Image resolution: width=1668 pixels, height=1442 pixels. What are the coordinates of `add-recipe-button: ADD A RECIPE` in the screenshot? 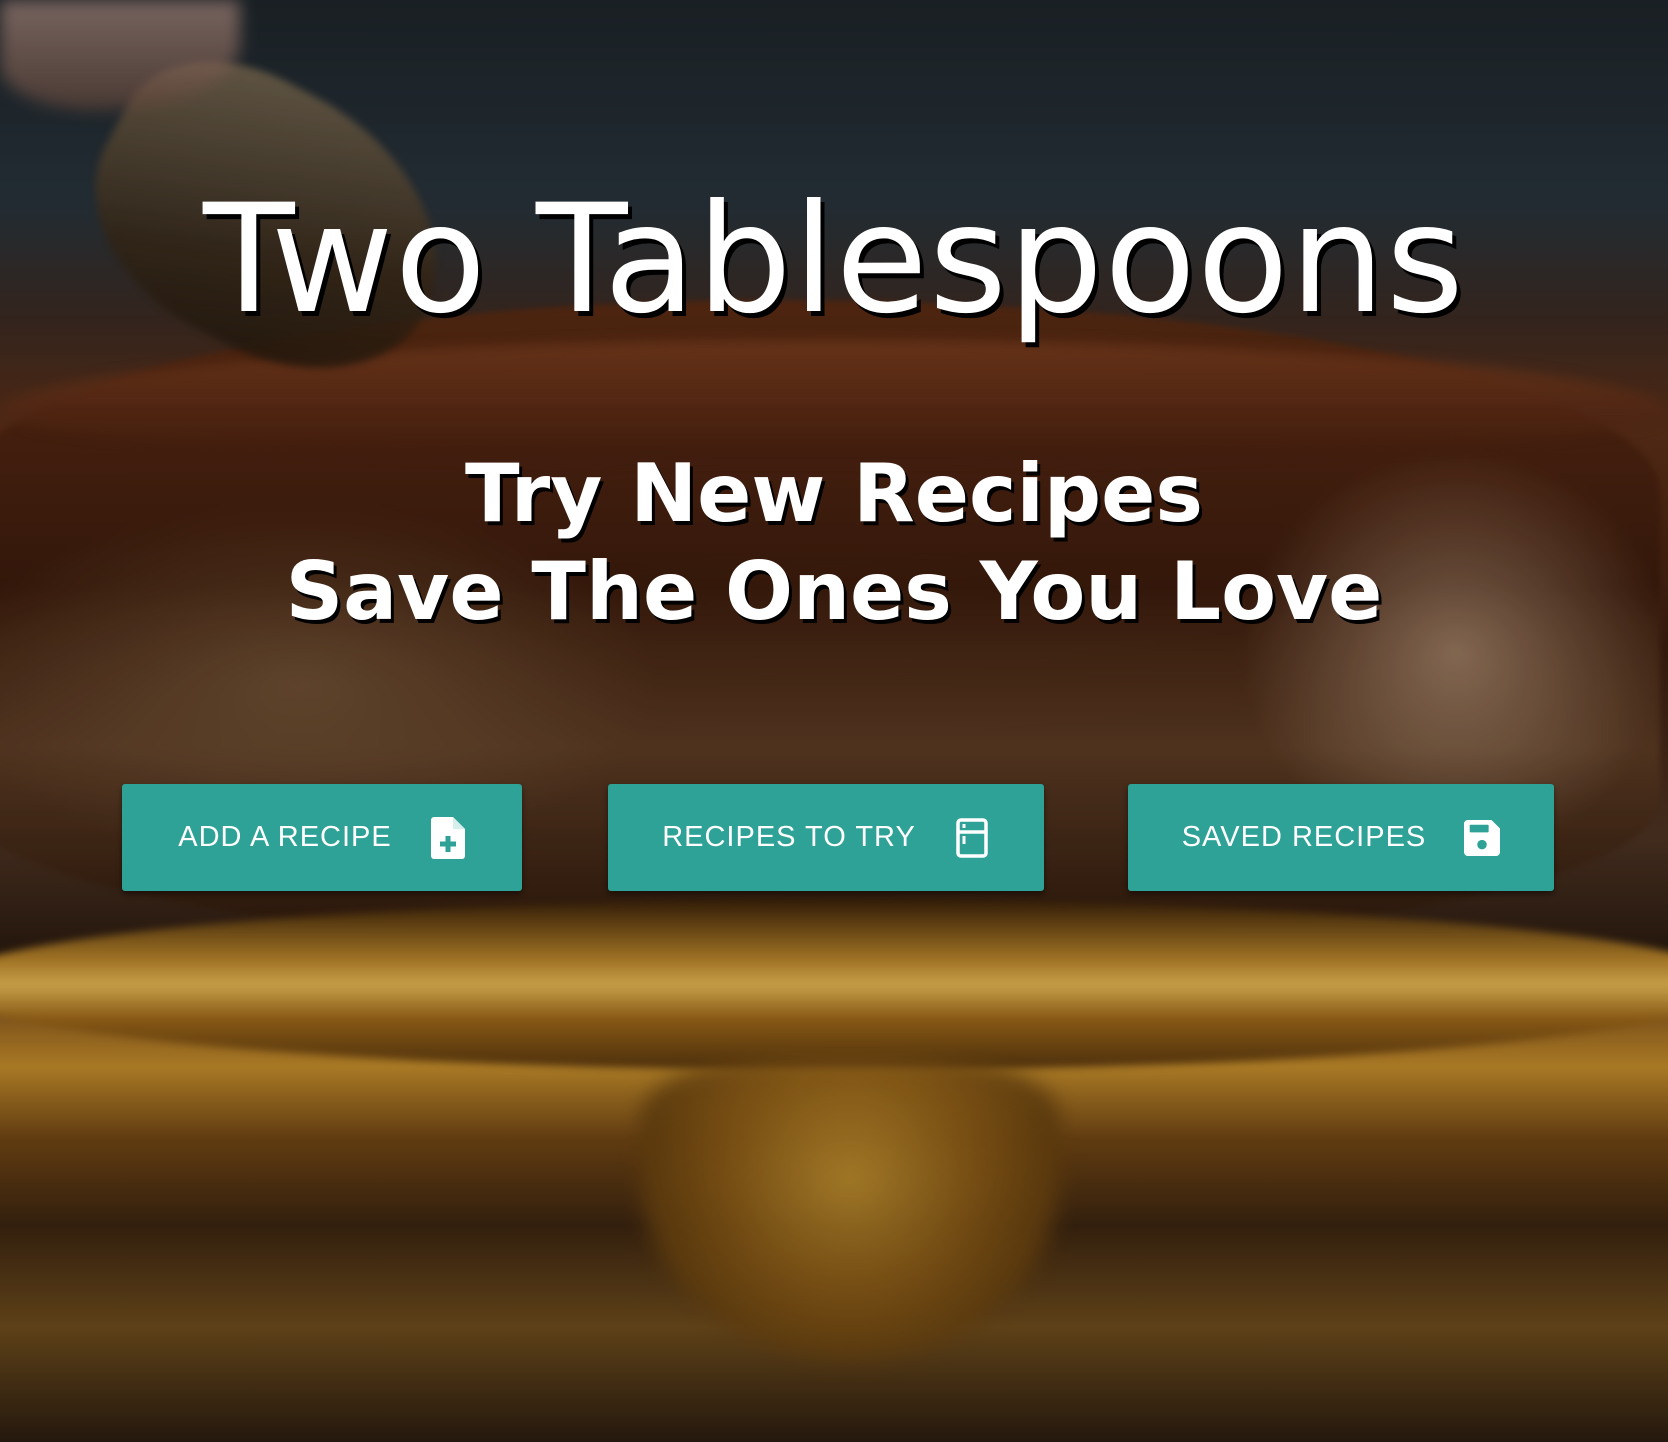 It's located at (322, 837).